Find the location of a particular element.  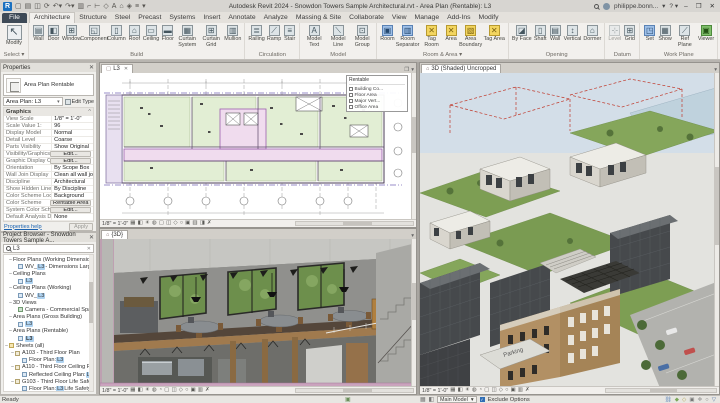

tree-item: Floor Plan: L3 is located at coordinates (48, 360).